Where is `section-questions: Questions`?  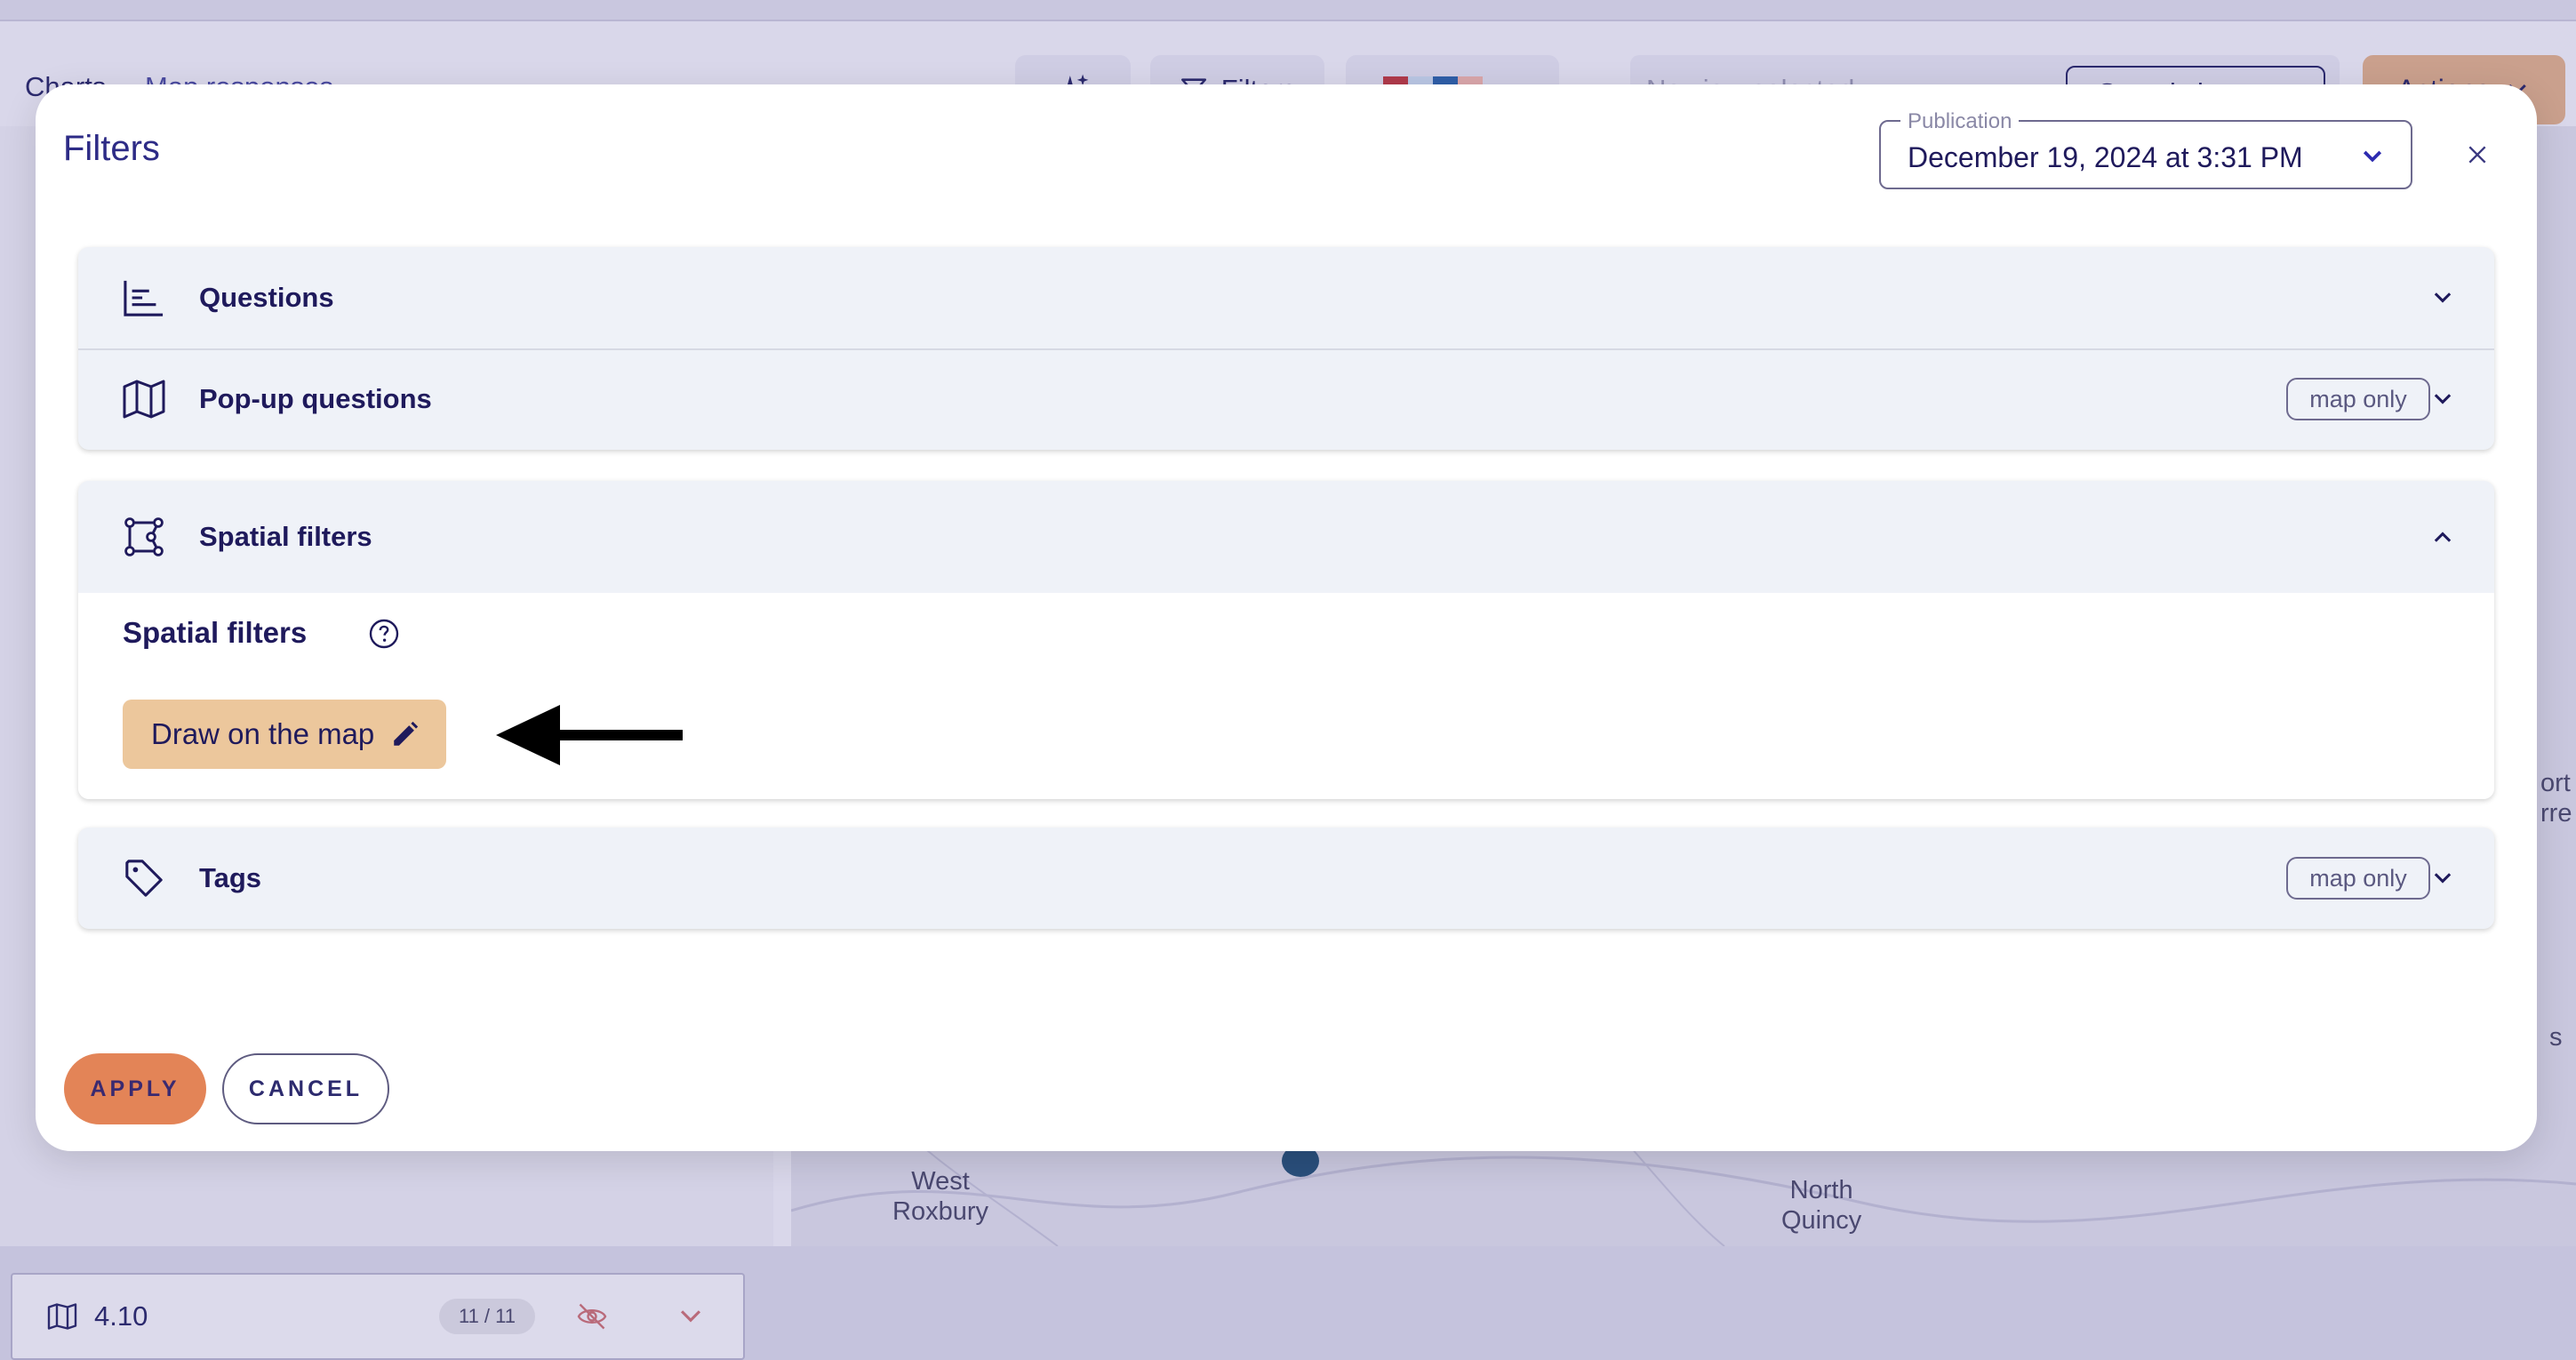 section-questions: Questions is located at coordinates (1286, 297).